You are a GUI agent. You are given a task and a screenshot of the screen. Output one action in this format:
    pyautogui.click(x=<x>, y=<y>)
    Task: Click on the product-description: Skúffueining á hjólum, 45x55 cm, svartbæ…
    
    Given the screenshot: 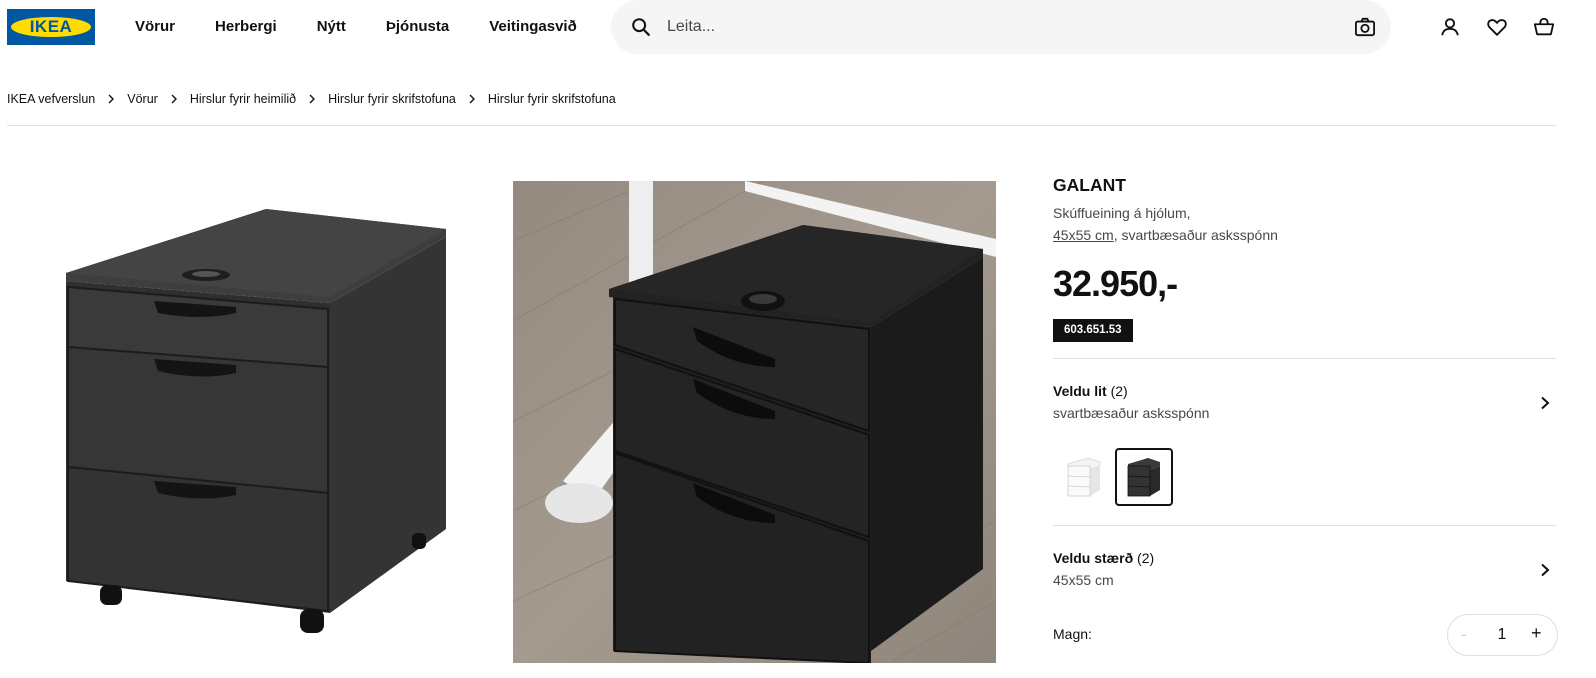 What is the action you would take?
    pyautogui.click(x=1304, y=224)
    